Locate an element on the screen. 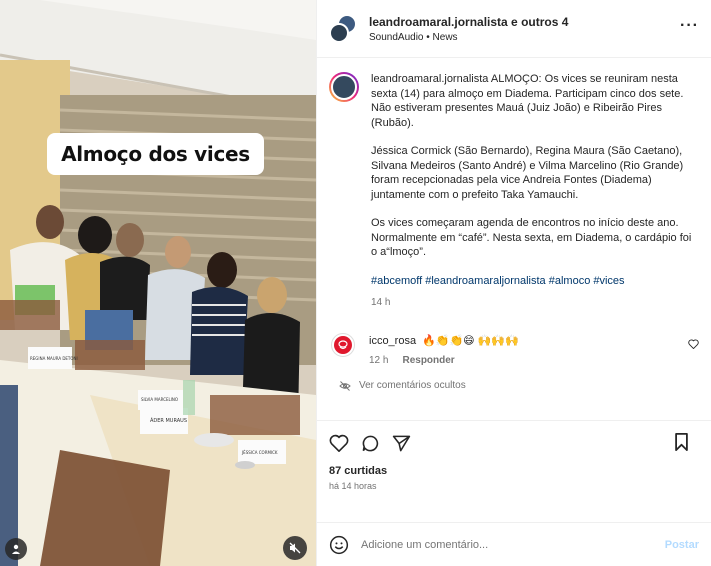 This screenshot has width=711, height=566. user-icon is located at coordinates (16, 549).